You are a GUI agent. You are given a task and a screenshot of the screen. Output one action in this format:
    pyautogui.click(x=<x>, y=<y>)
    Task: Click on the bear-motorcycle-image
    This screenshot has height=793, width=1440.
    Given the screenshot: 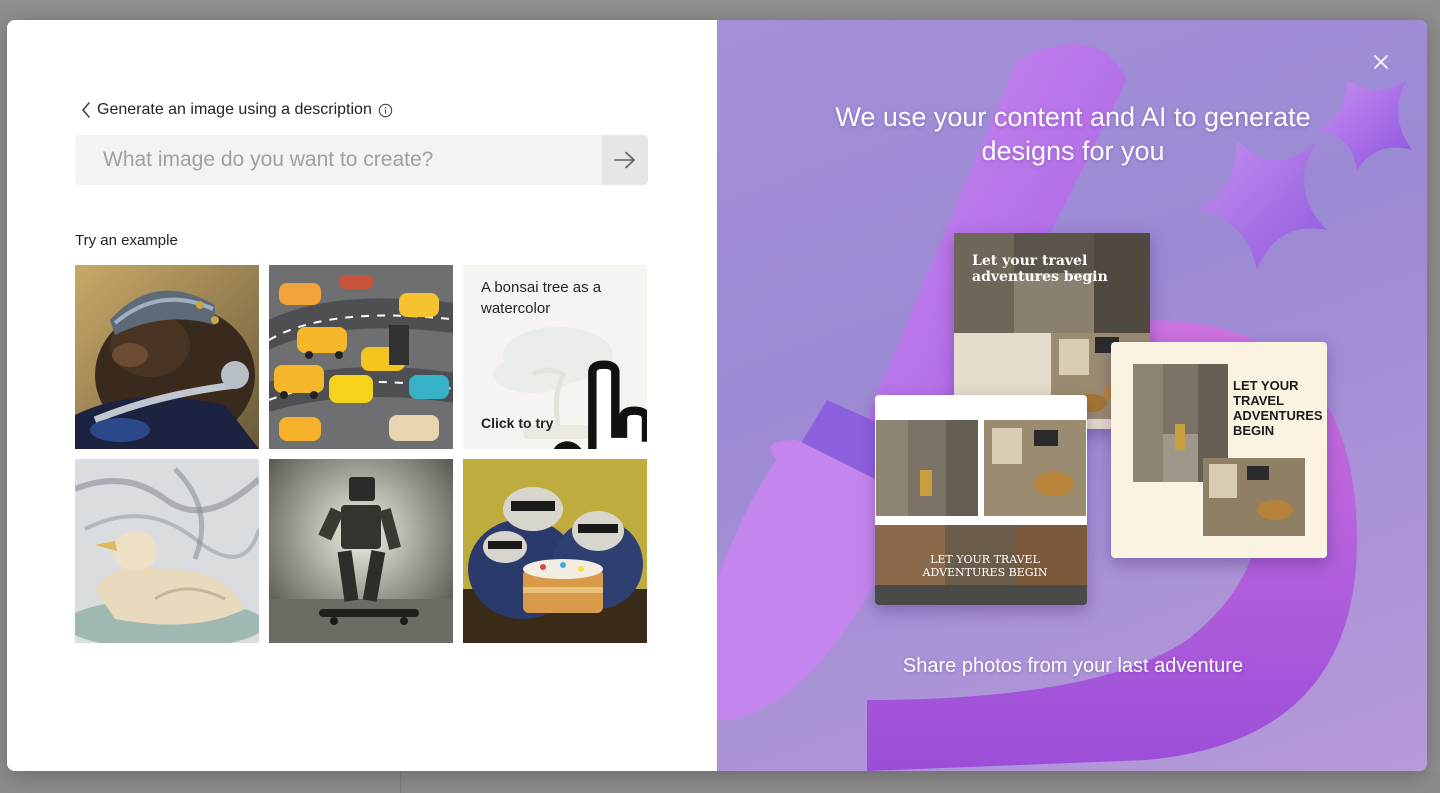 What is the action you would take?
    pyautogui.click(x=167, y=357)
    